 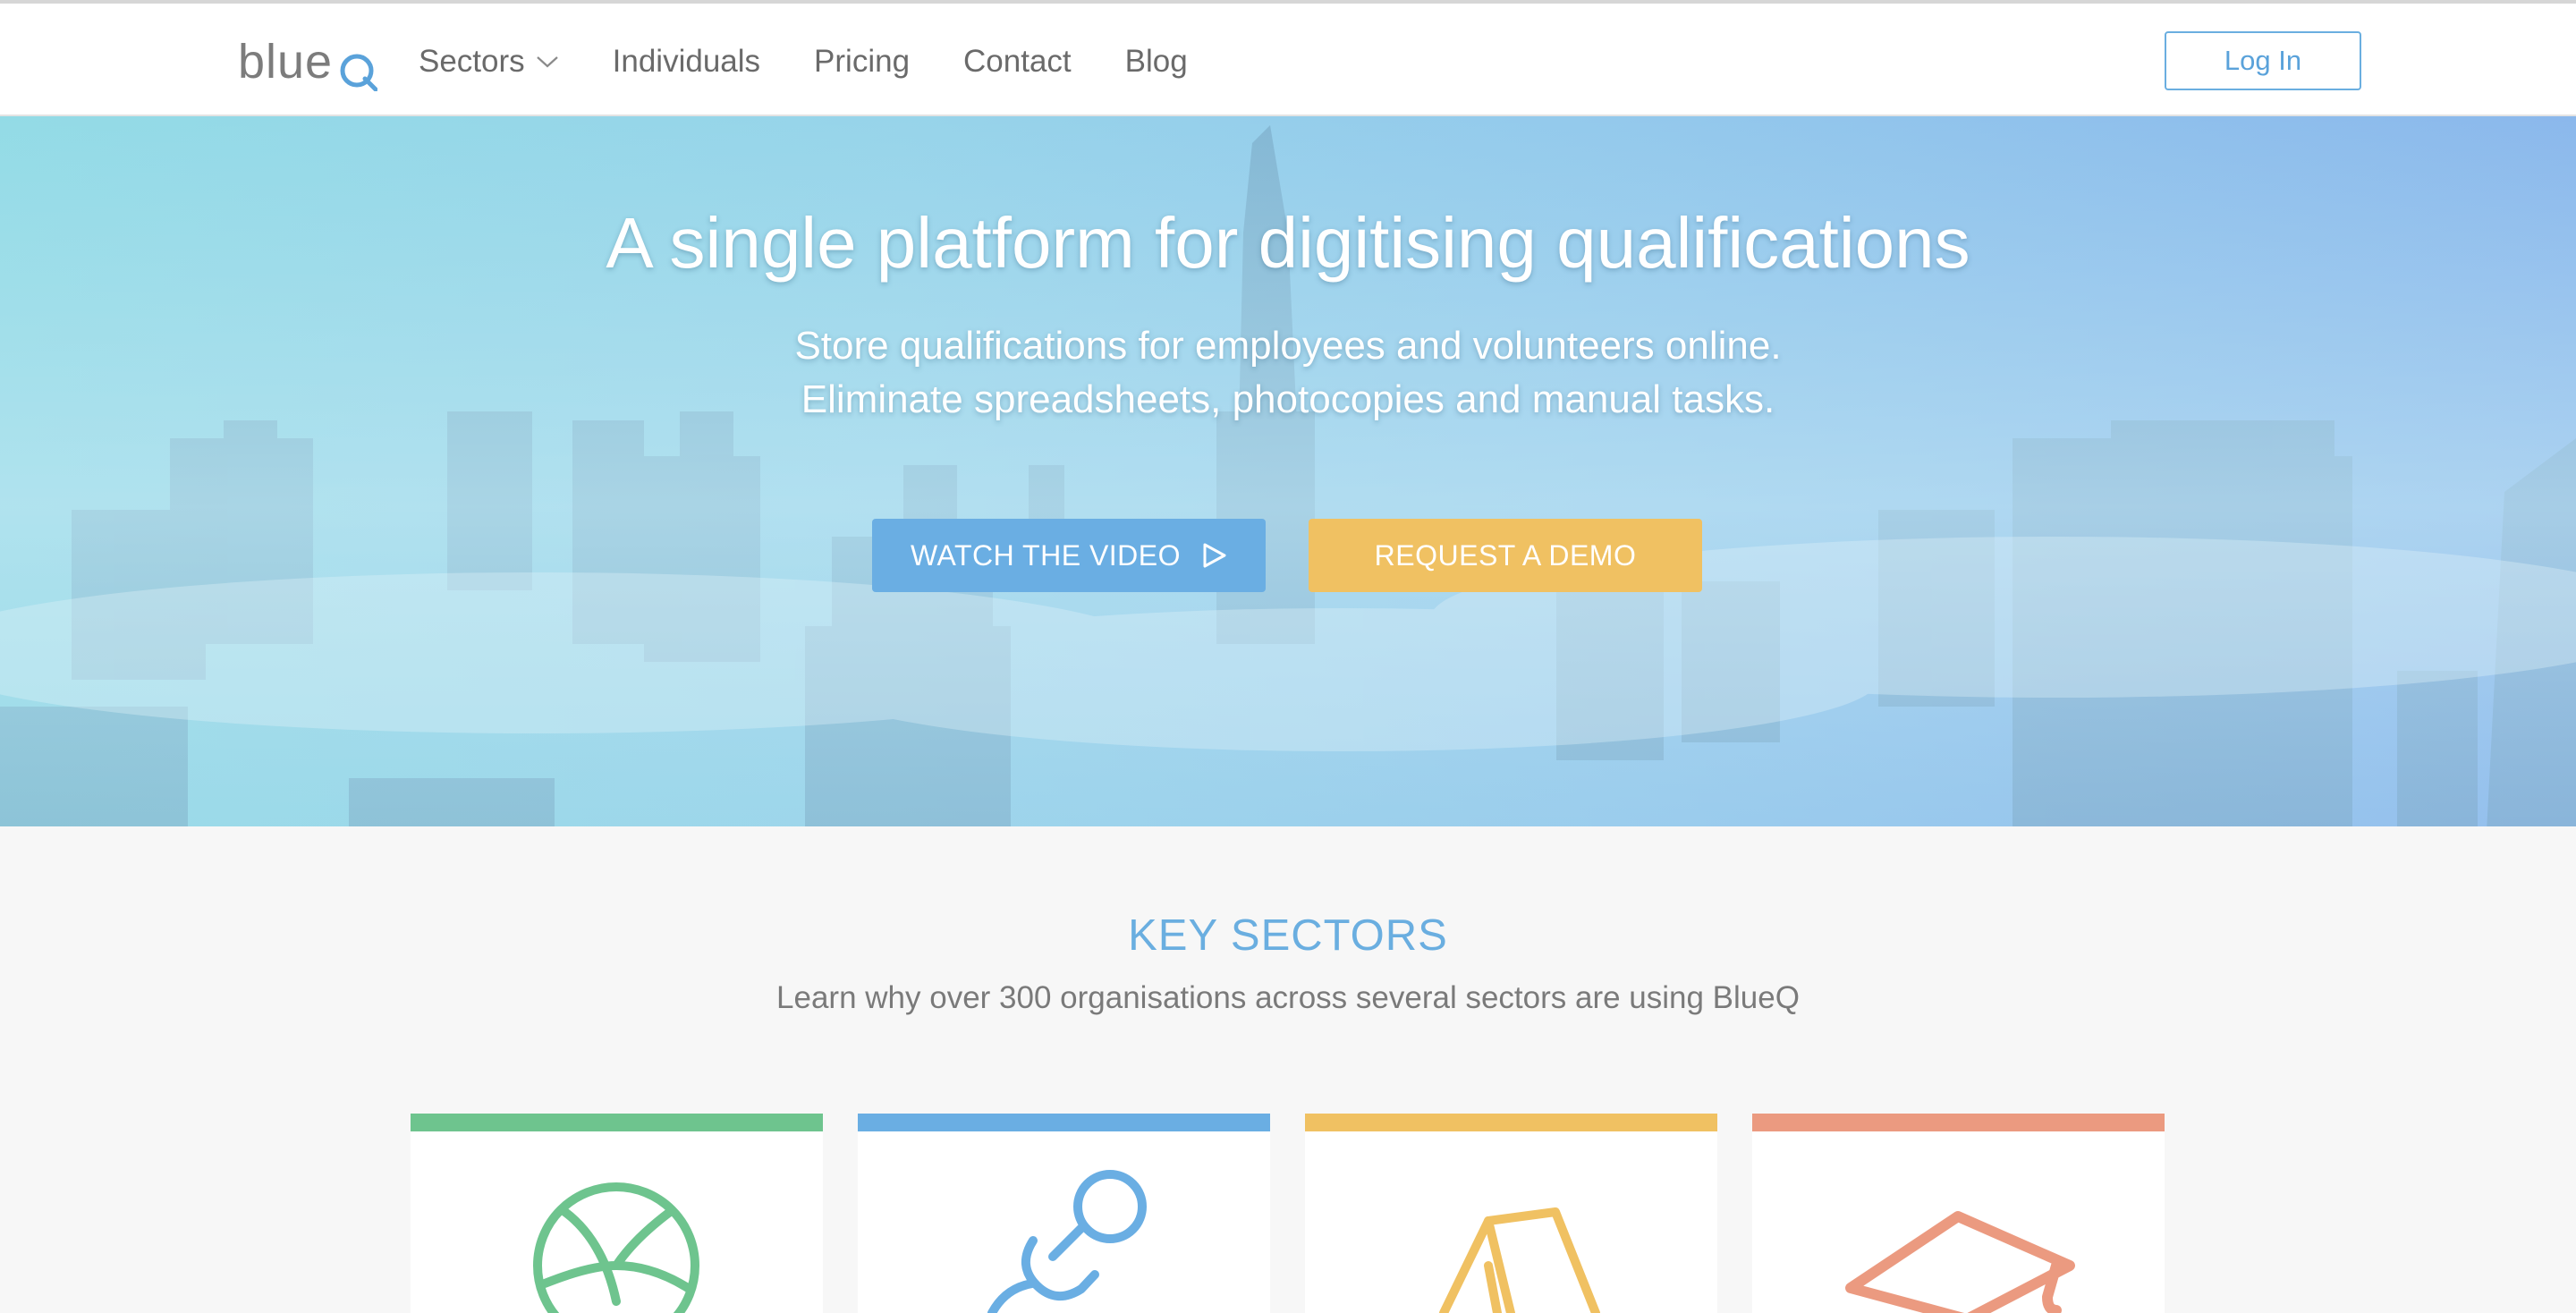 I want to click on nav-links: Sectors Individuals Pricing Contact Blog, so click(x=830, y=61).